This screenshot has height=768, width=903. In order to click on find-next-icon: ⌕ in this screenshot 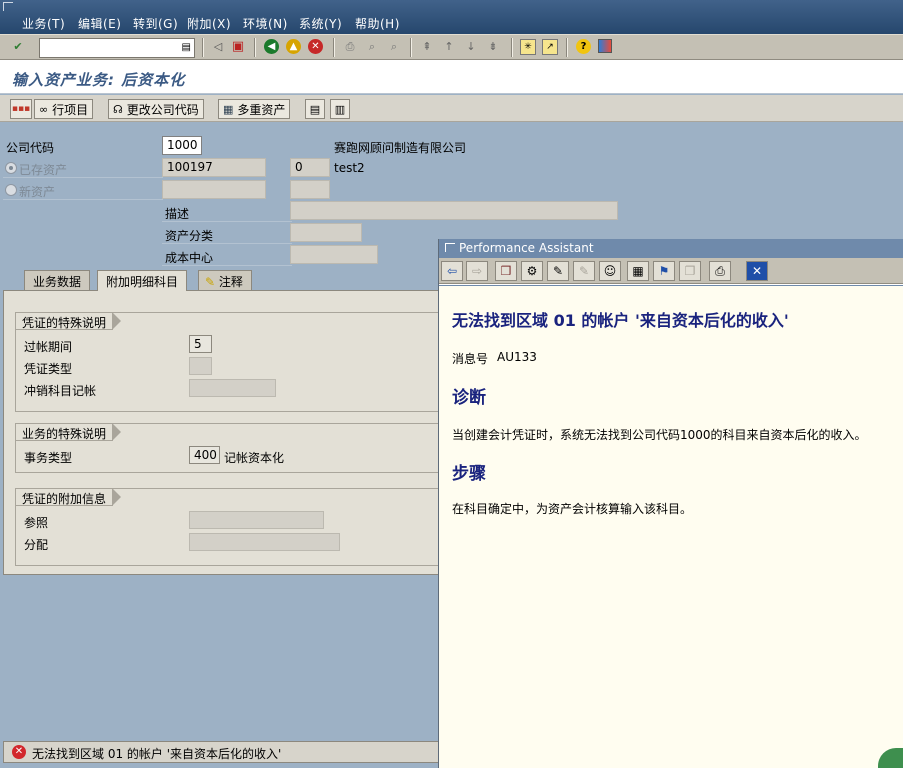, I will do `click(394, 47)`.